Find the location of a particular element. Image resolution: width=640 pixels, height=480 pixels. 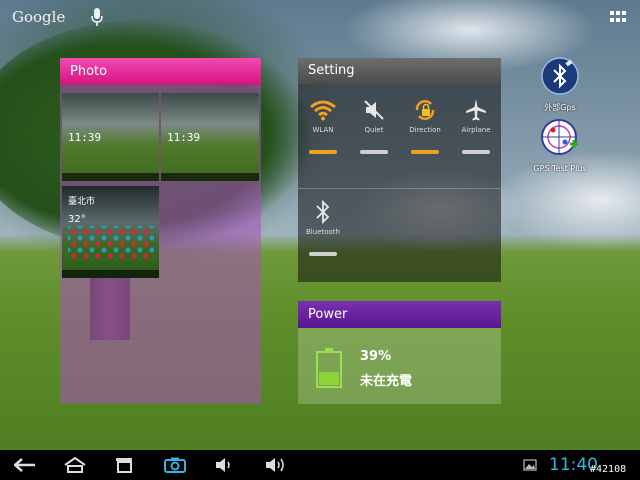

battery-icon is located at coordinates (329, 368).